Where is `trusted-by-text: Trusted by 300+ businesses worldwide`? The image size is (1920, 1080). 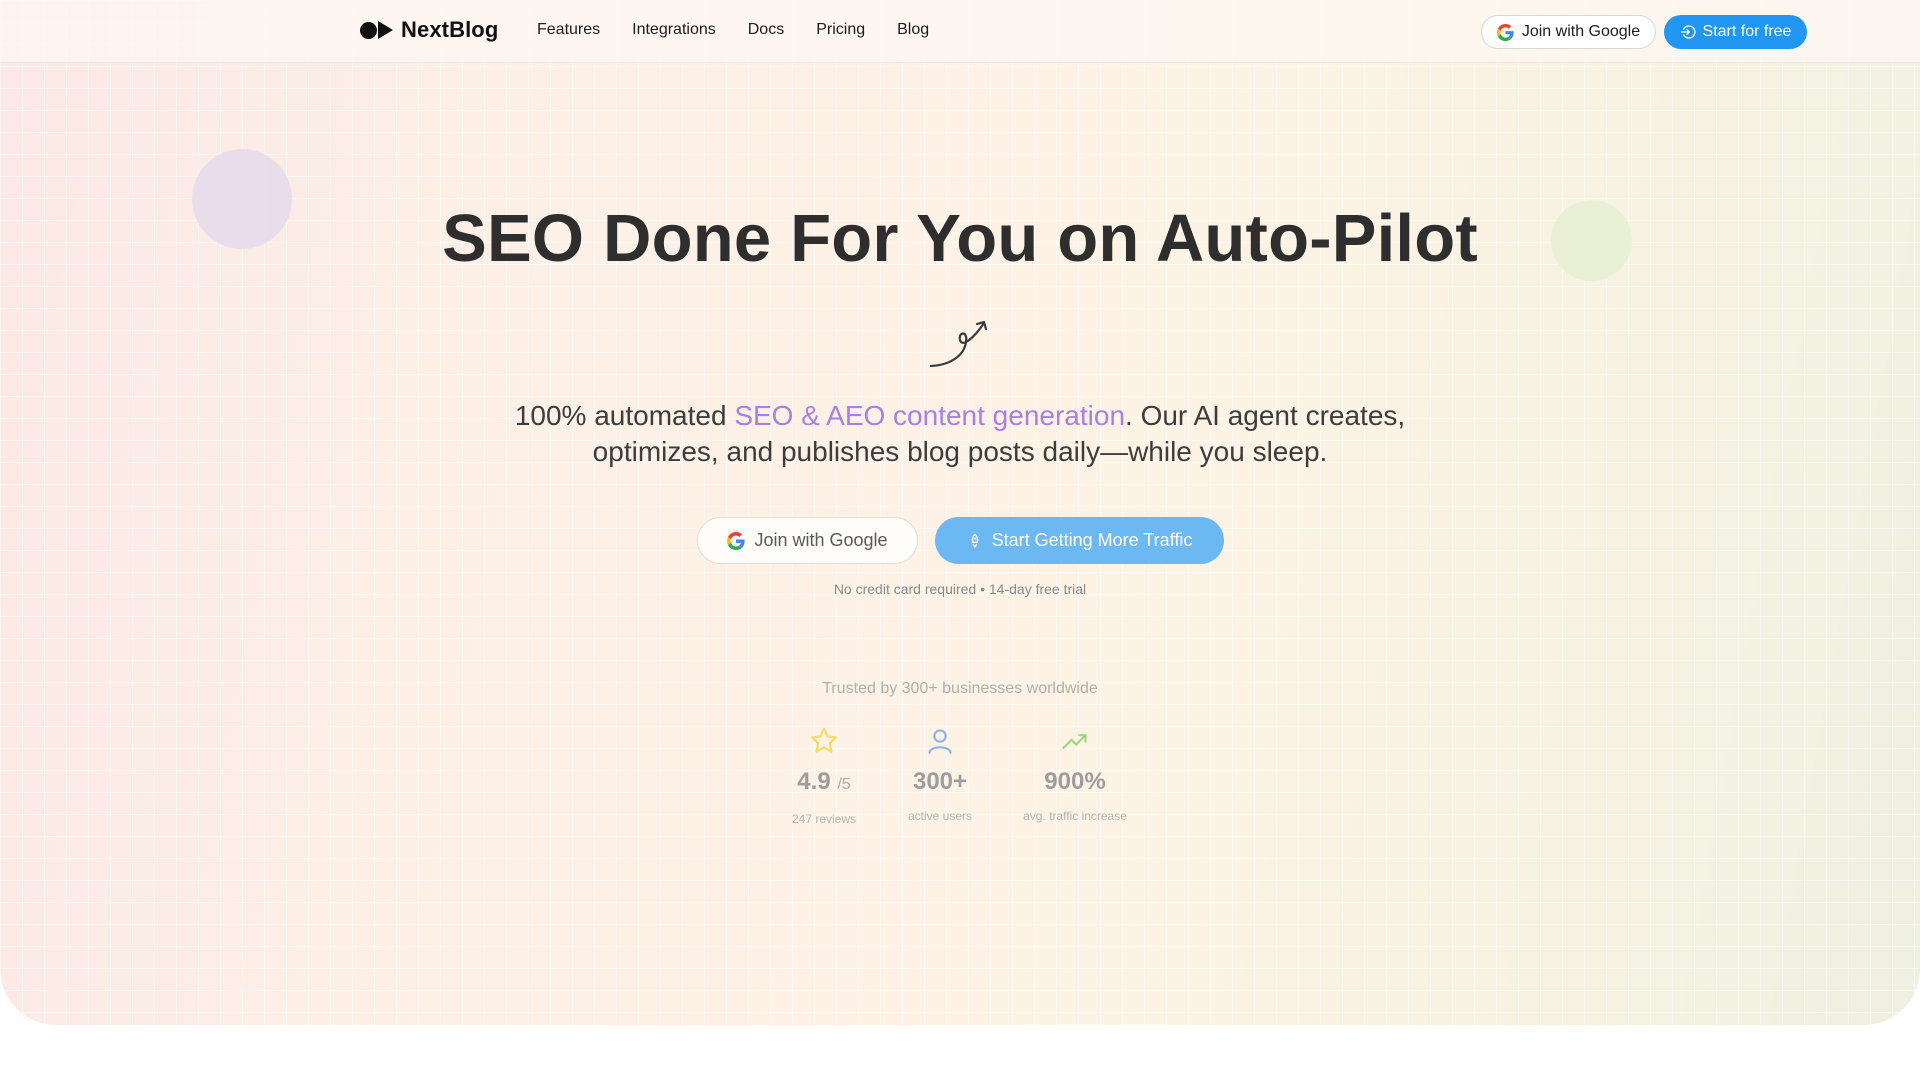 trusted-by-text: Trusted by 300+ businesses worldwide is located at coordinates (960, 688).